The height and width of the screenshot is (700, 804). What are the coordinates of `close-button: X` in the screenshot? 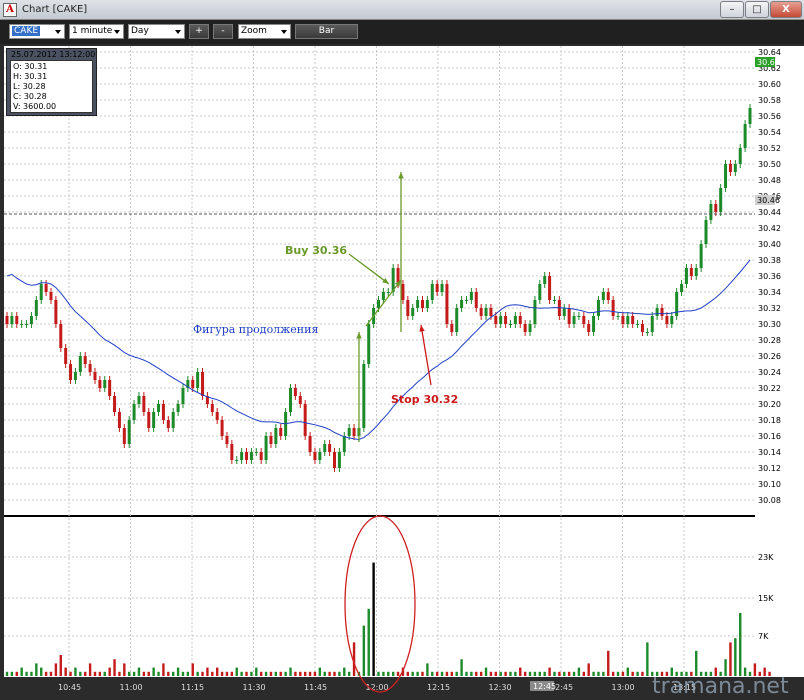 It's located at (786, 9).